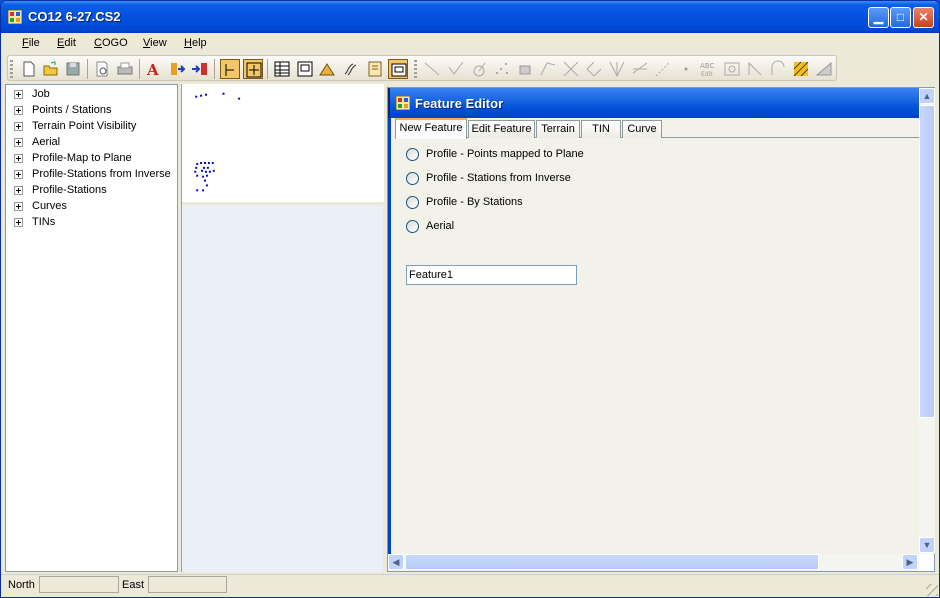 Image resolution: width=940 pixels, height=598 pixels. What do you see at coordinates (282, 69) in the screenshot?
I see `grid-icon` at bounding box center [282, 69].